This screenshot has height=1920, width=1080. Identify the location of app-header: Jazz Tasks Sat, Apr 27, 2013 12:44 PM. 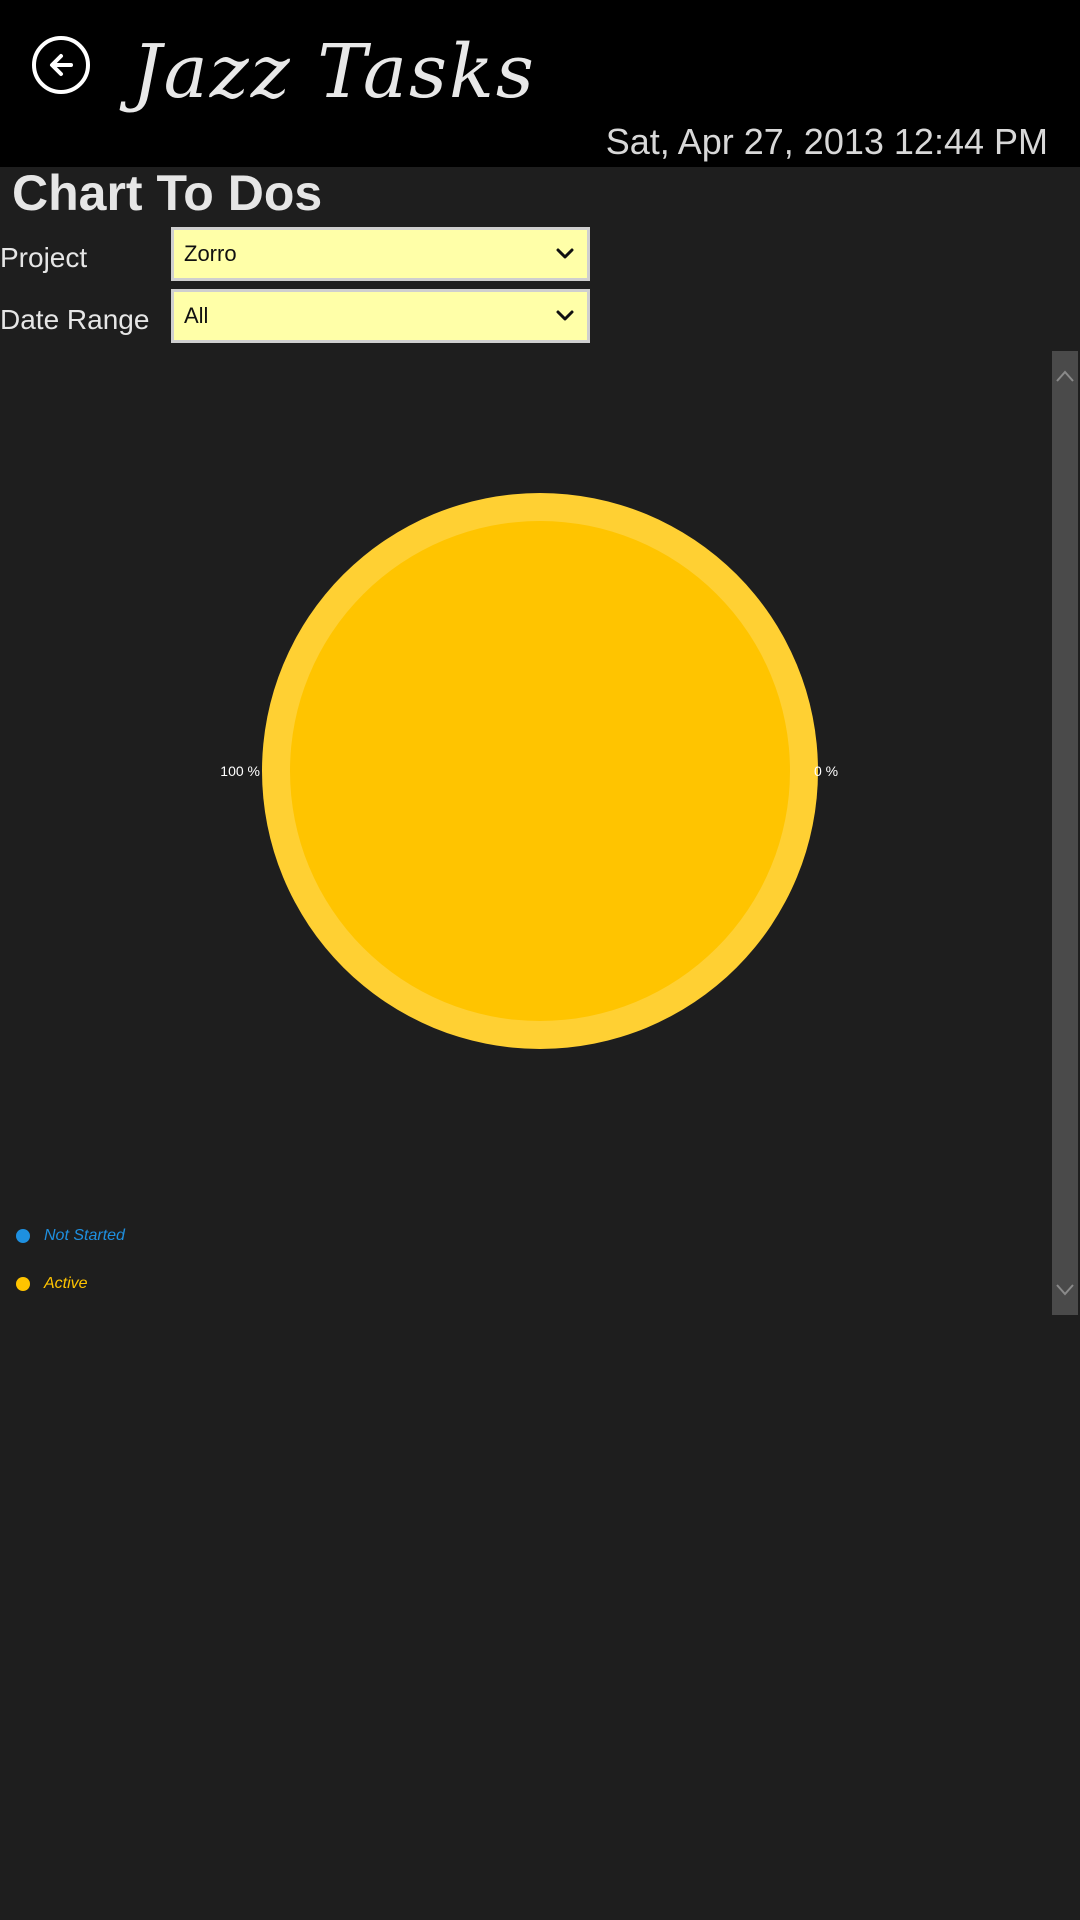
(540, 83).